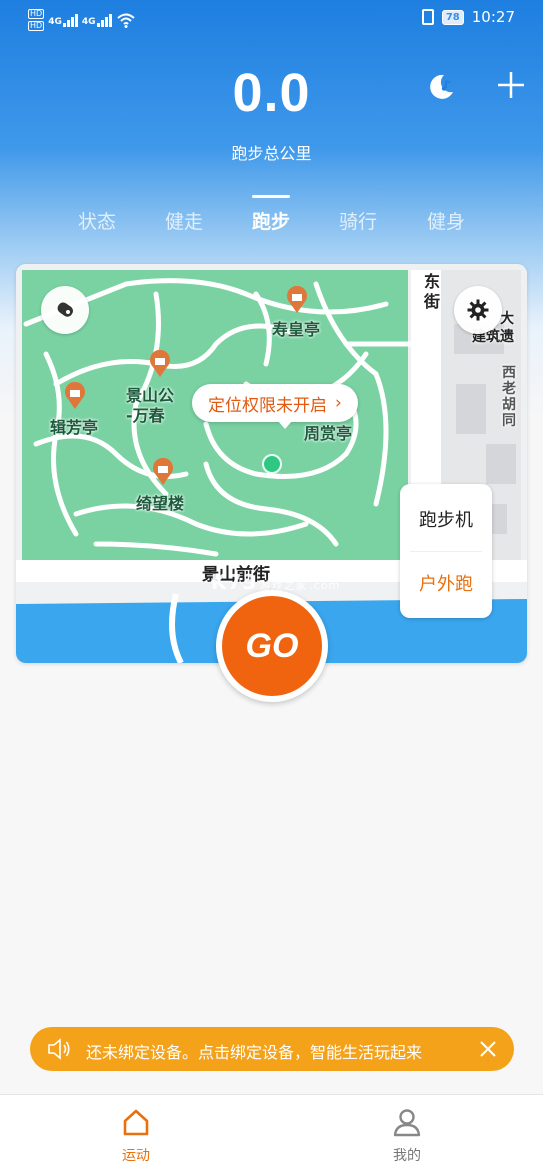 This screenshot has width=543, height=1176. I want to click on poi-label-shouhuang: 寿皇亭, so click(296, 329).